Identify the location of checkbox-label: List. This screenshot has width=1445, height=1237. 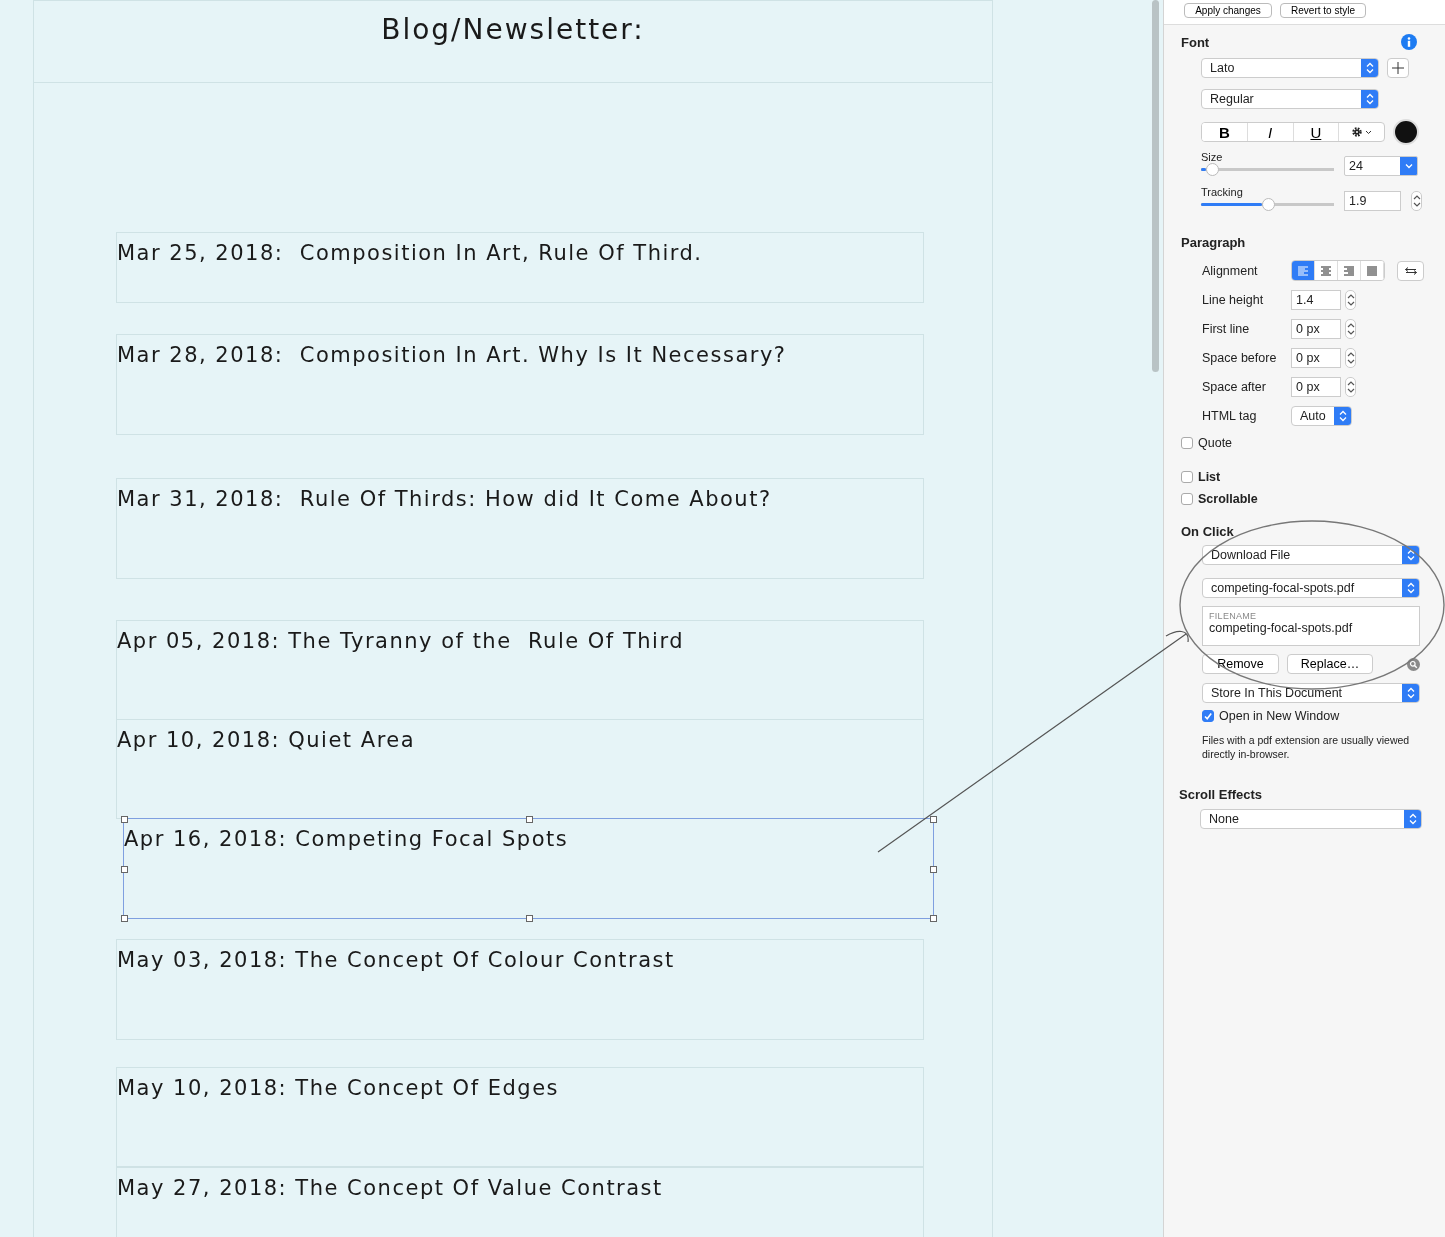
(1209, 477).